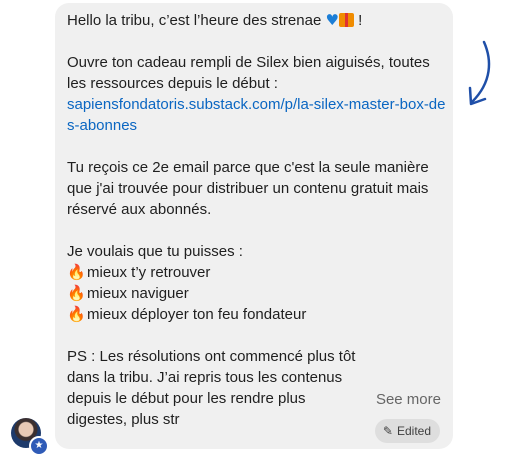 The height and width of the screenshot is (469, 506). I want to click on edited-badge: ✎ Edited, so click(407, 431).